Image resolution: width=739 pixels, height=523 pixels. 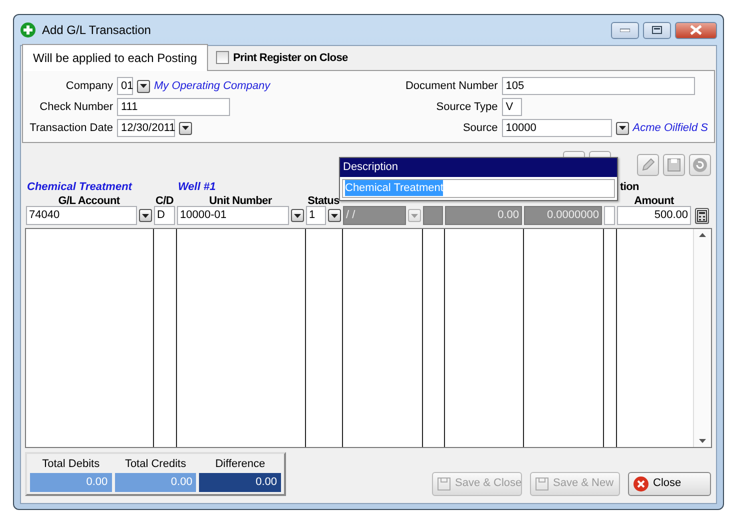 What do you see at coordinates (156, 464) in the screenshot?
I see `total-label: Total Credits` at bounding box center [156, 464].